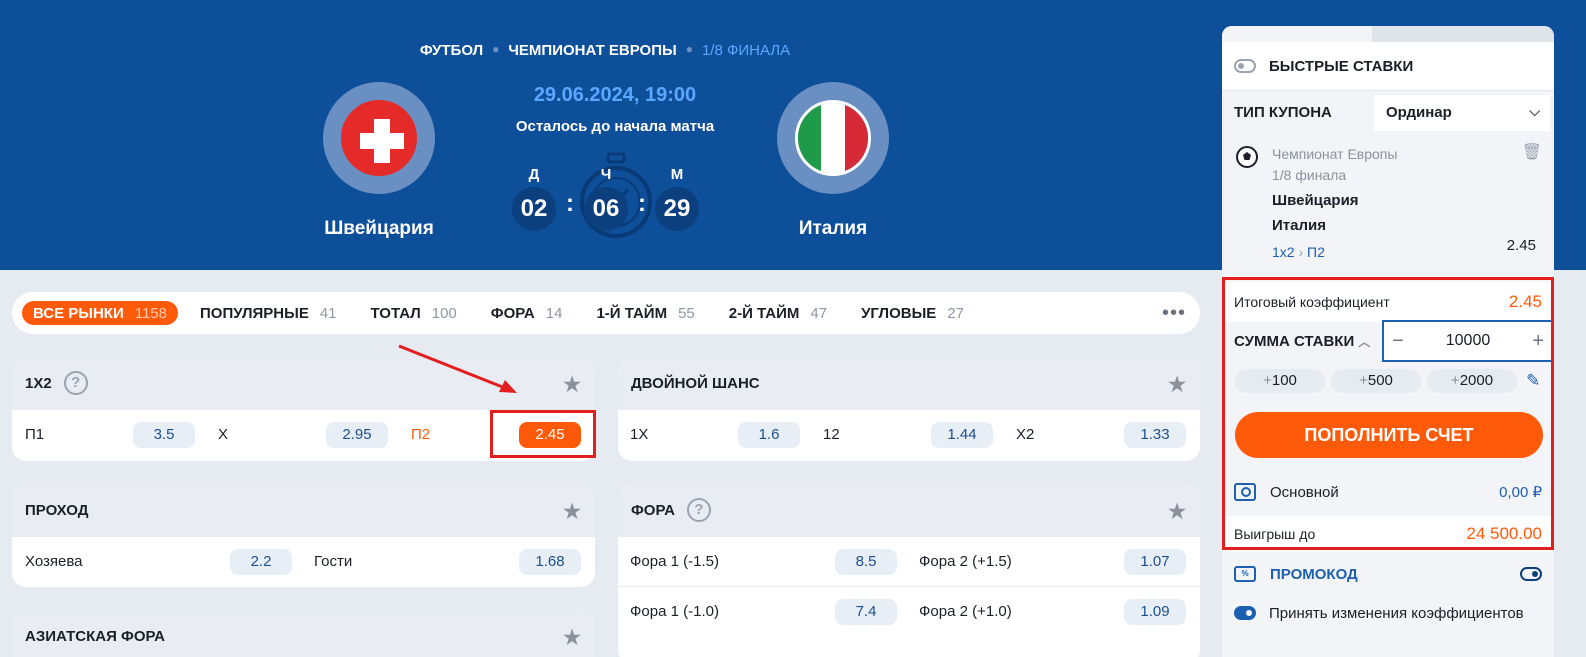  I want to click on market-row: 1Х 1.6 12 1.44 Х2 1.33, so click(909, 434).